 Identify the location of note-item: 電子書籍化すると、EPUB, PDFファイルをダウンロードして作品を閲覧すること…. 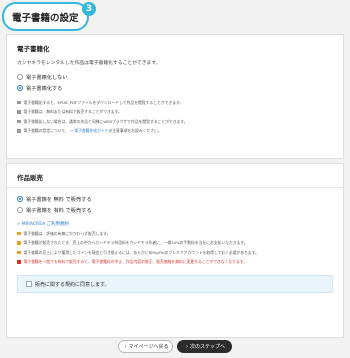
(180, 103).